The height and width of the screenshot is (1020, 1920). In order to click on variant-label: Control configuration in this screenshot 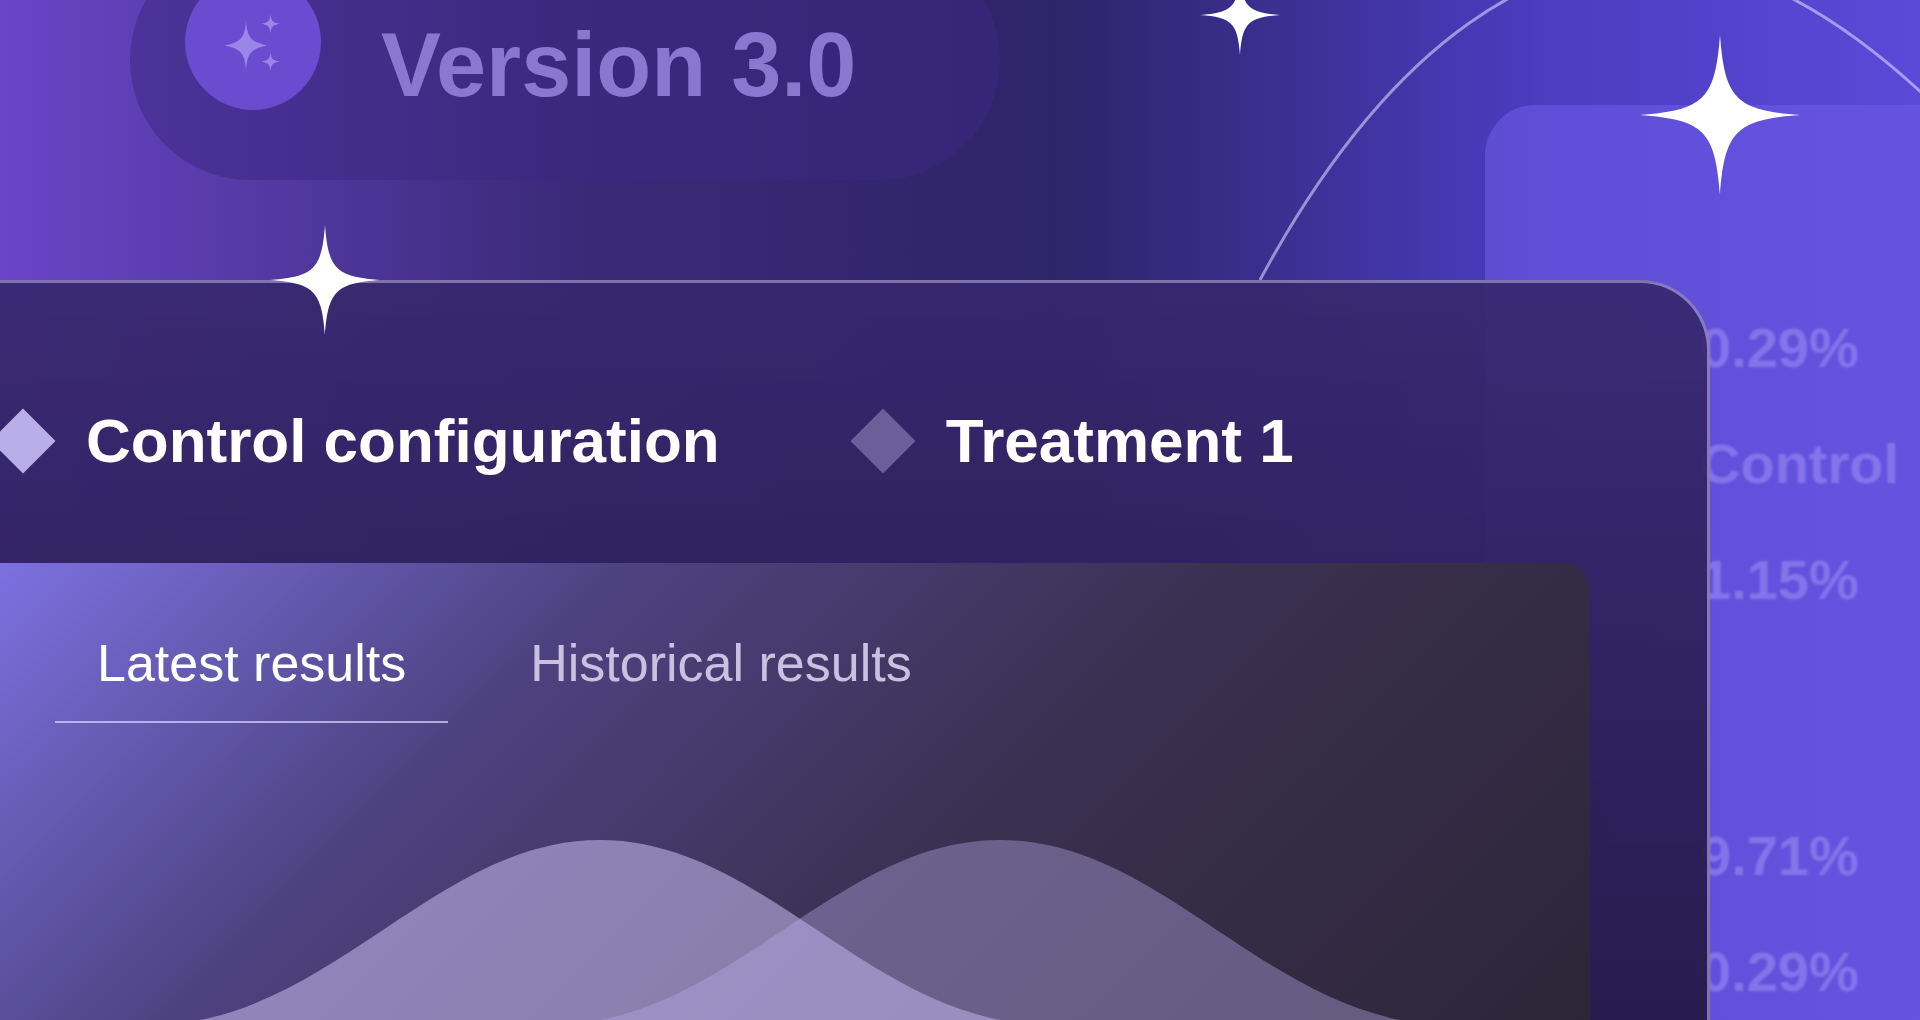, I will do `click(403, 440)`.